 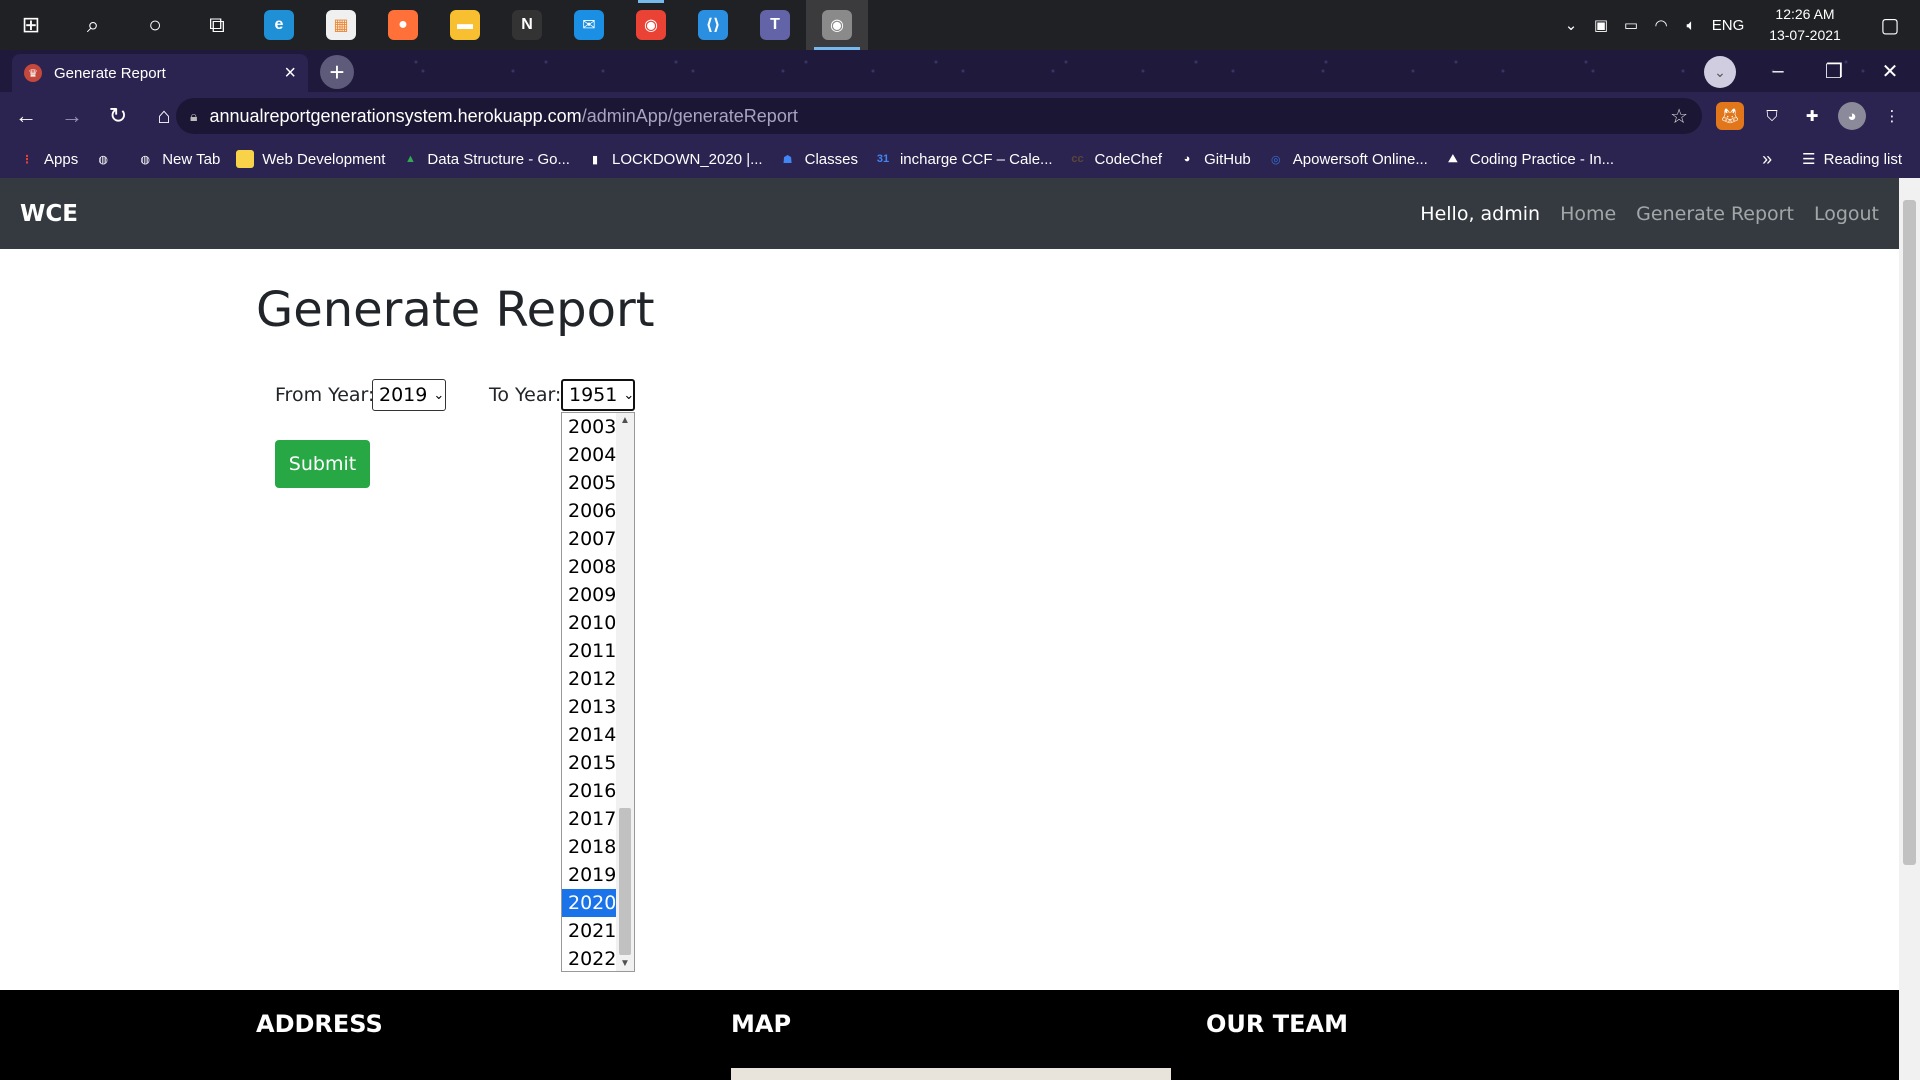 I want to click on teams-taskbar-icon: T, so click(x=775, y=25).